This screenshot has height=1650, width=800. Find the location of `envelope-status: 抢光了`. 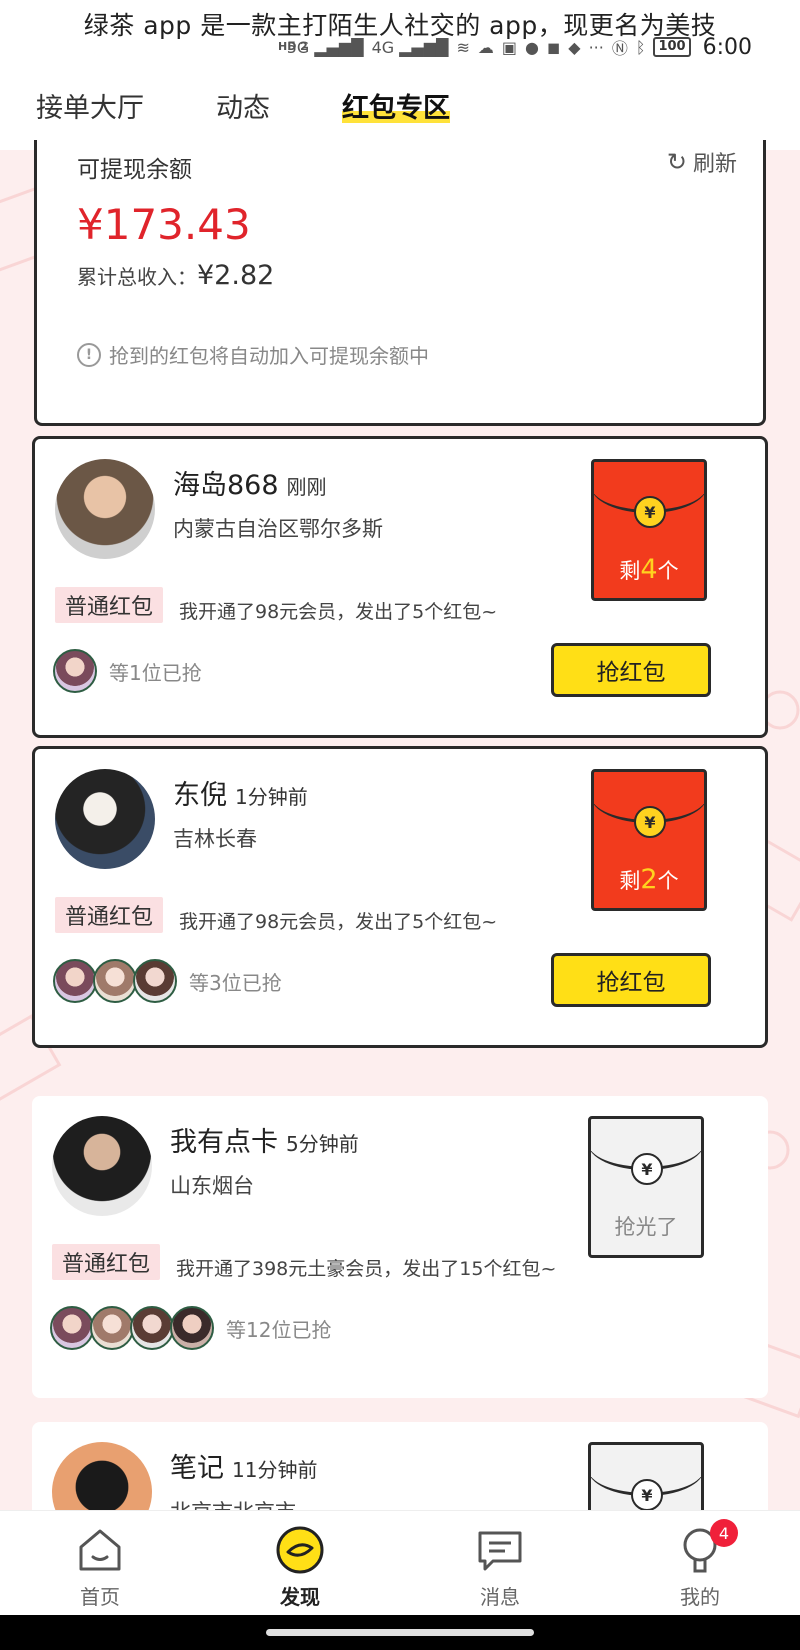

envelope-status: 抢光了 is located at coordinates (646, 1227).